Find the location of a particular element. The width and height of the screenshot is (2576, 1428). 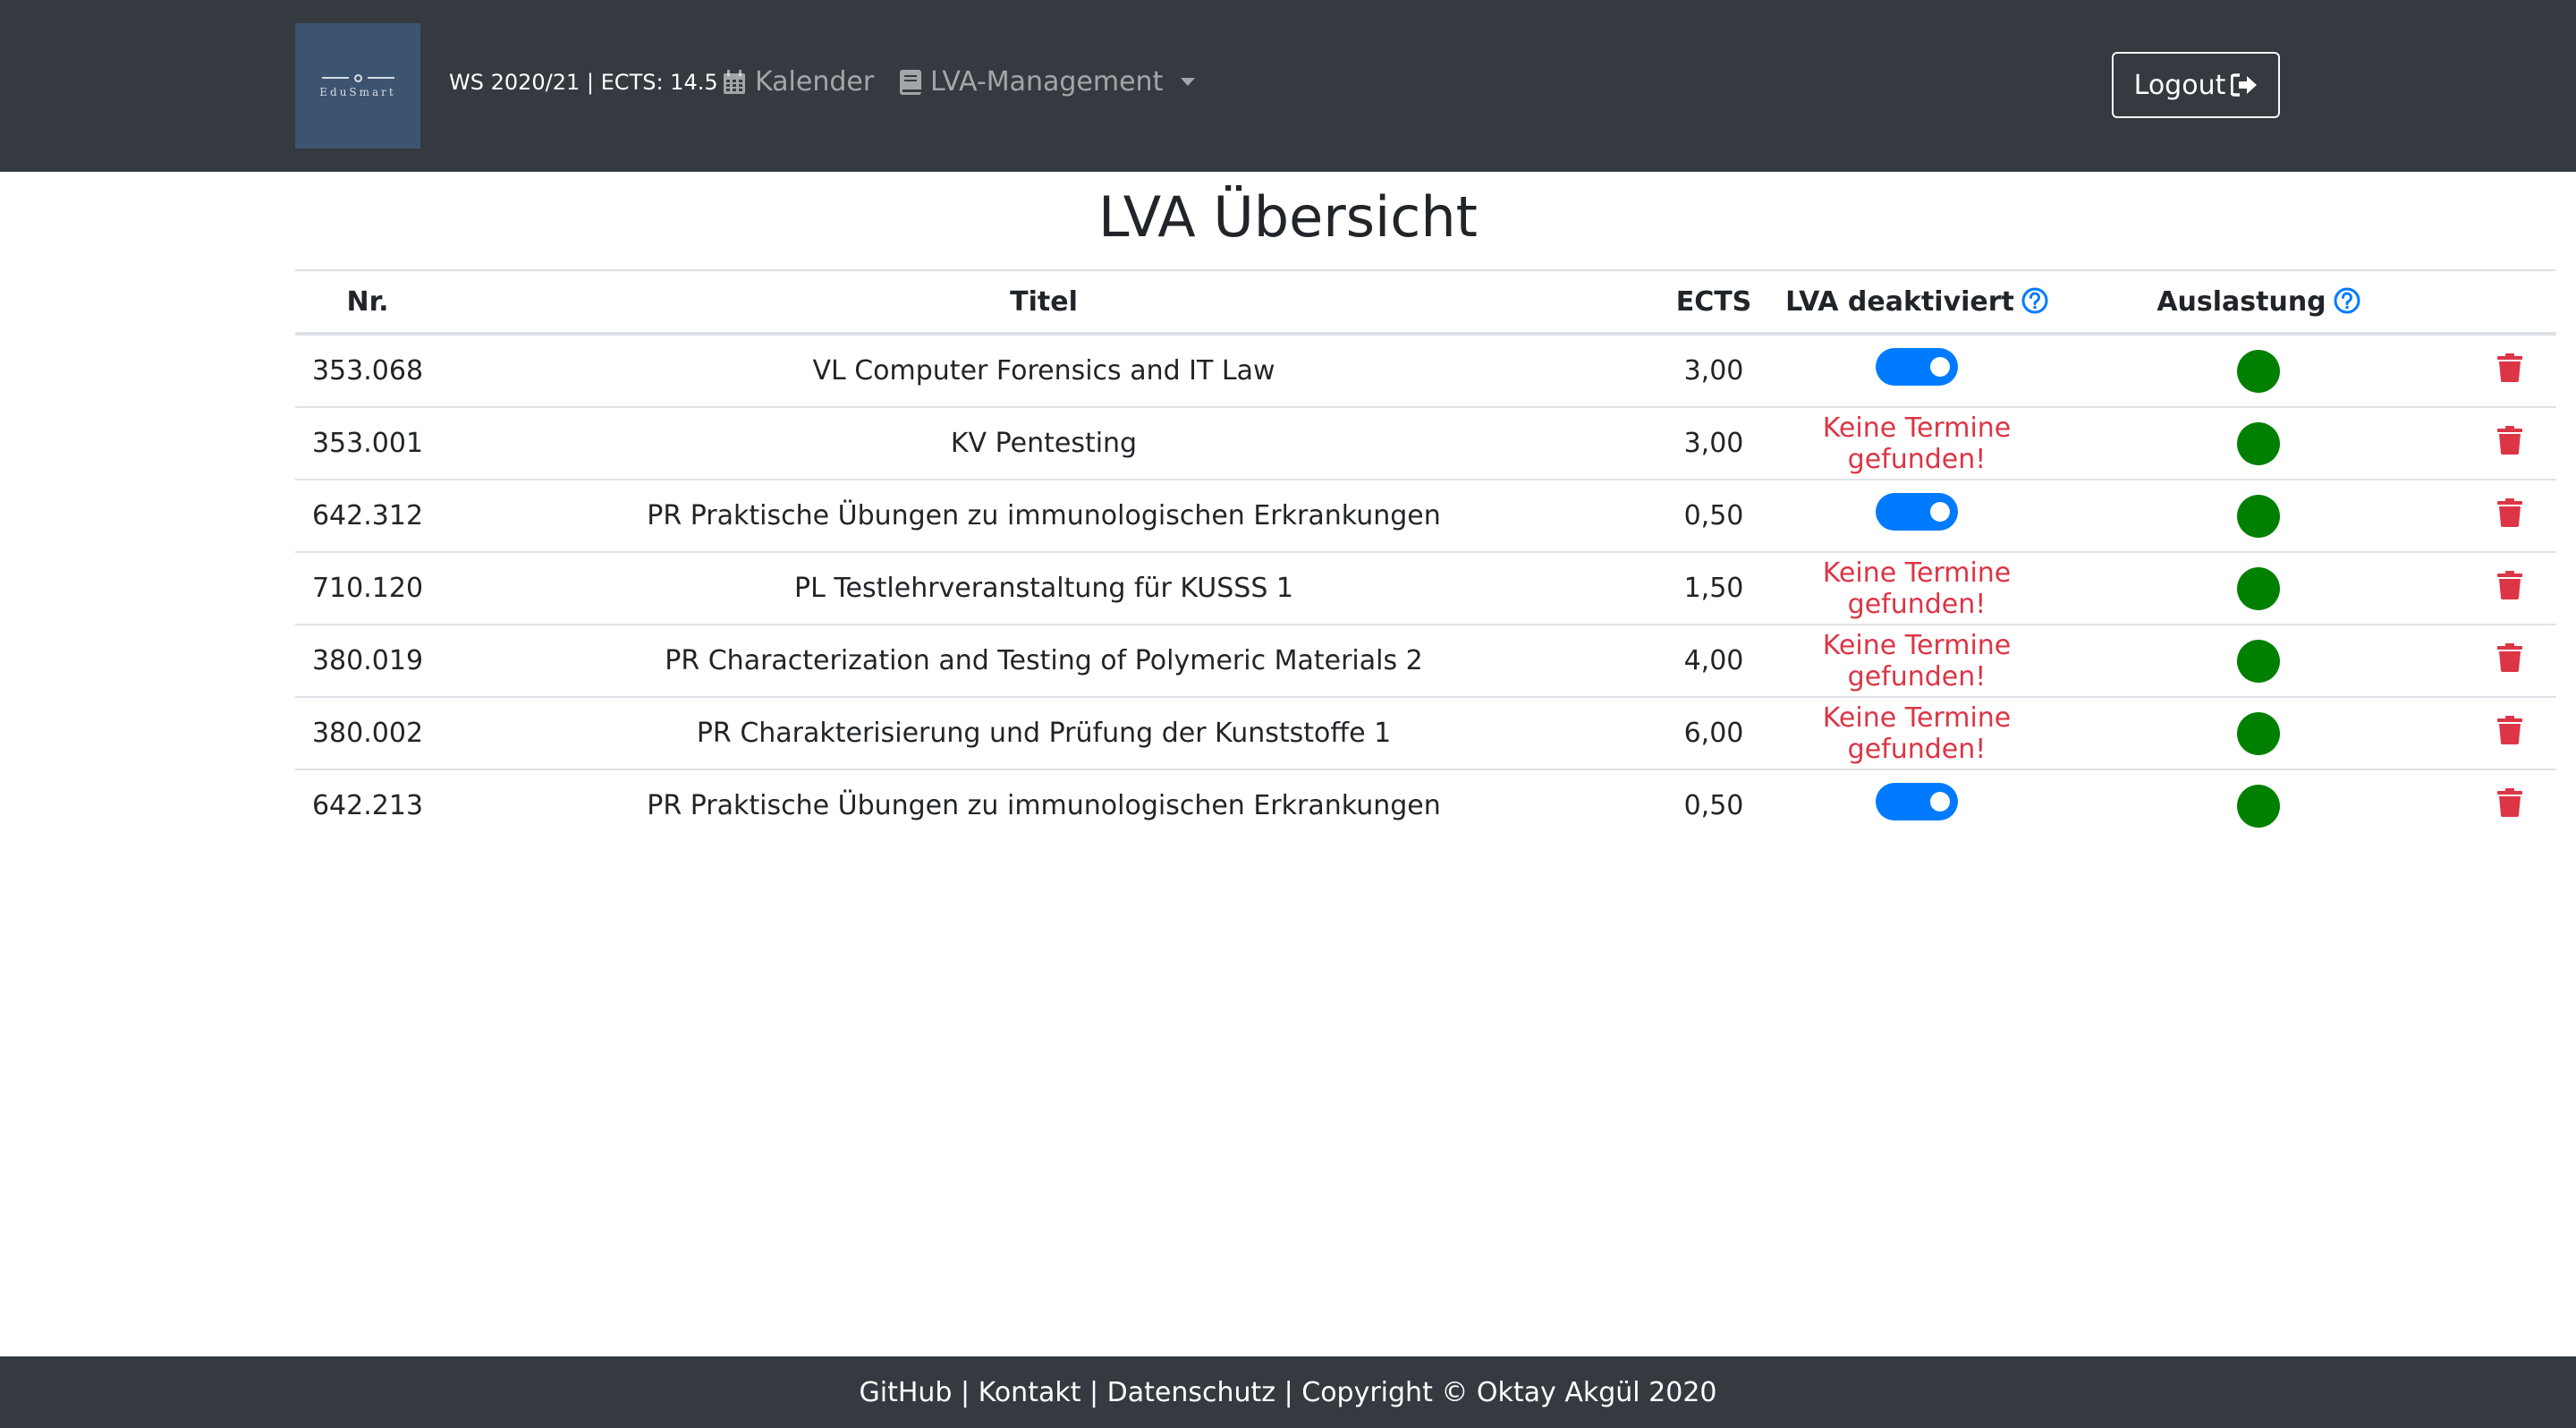

nav-calendar-link: Kalender is located at coordinates (798, 82).